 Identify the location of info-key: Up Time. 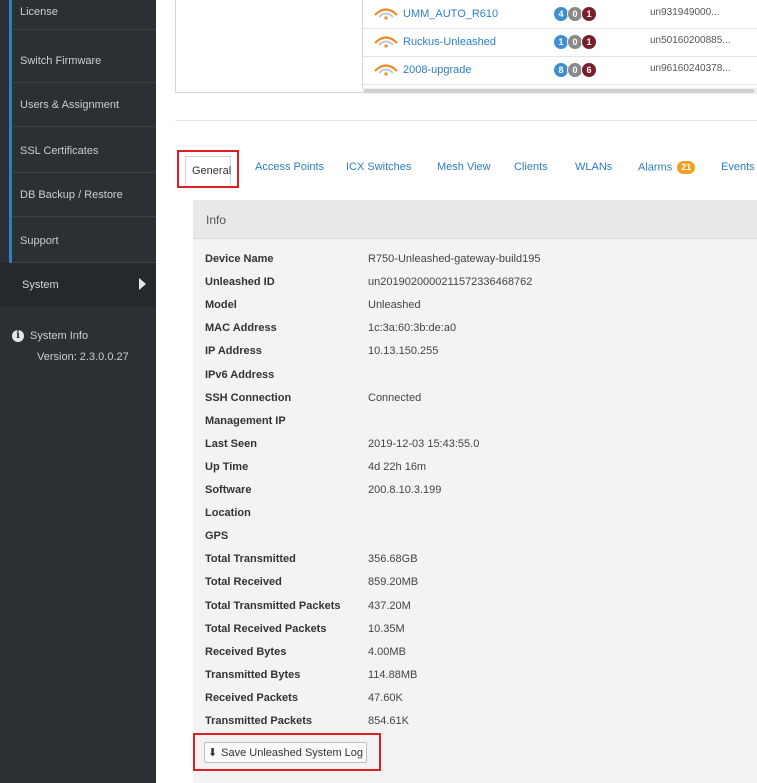
(227, 467).